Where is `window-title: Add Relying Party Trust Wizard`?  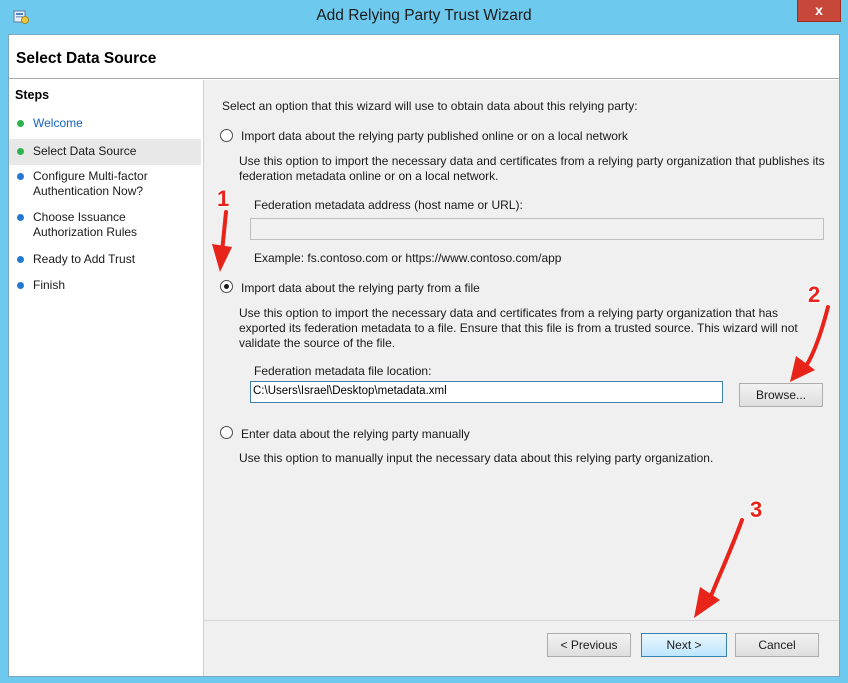 window-title: Add Relying Party Trust Wizard is located at coordinates (424, 15).